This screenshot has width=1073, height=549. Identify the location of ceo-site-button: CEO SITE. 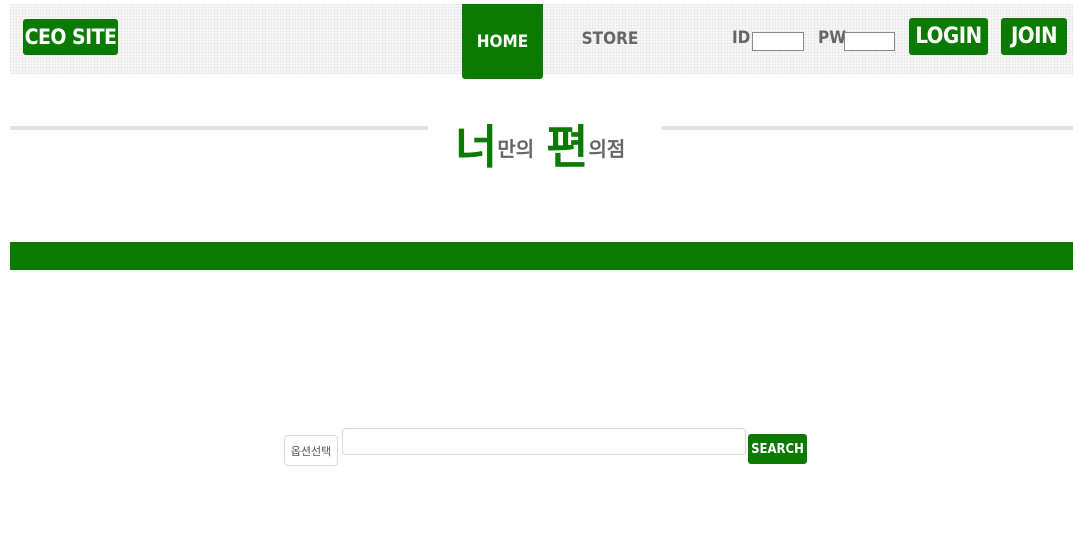
(70, 37).